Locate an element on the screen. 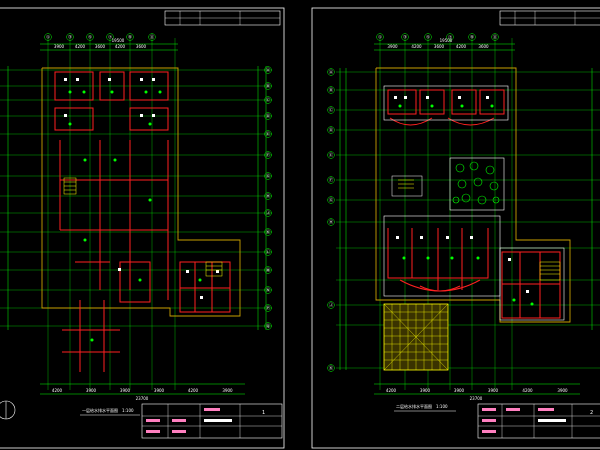  sheet-1-title: 一层给水排水平面图 is located at coordinates (100, 410).